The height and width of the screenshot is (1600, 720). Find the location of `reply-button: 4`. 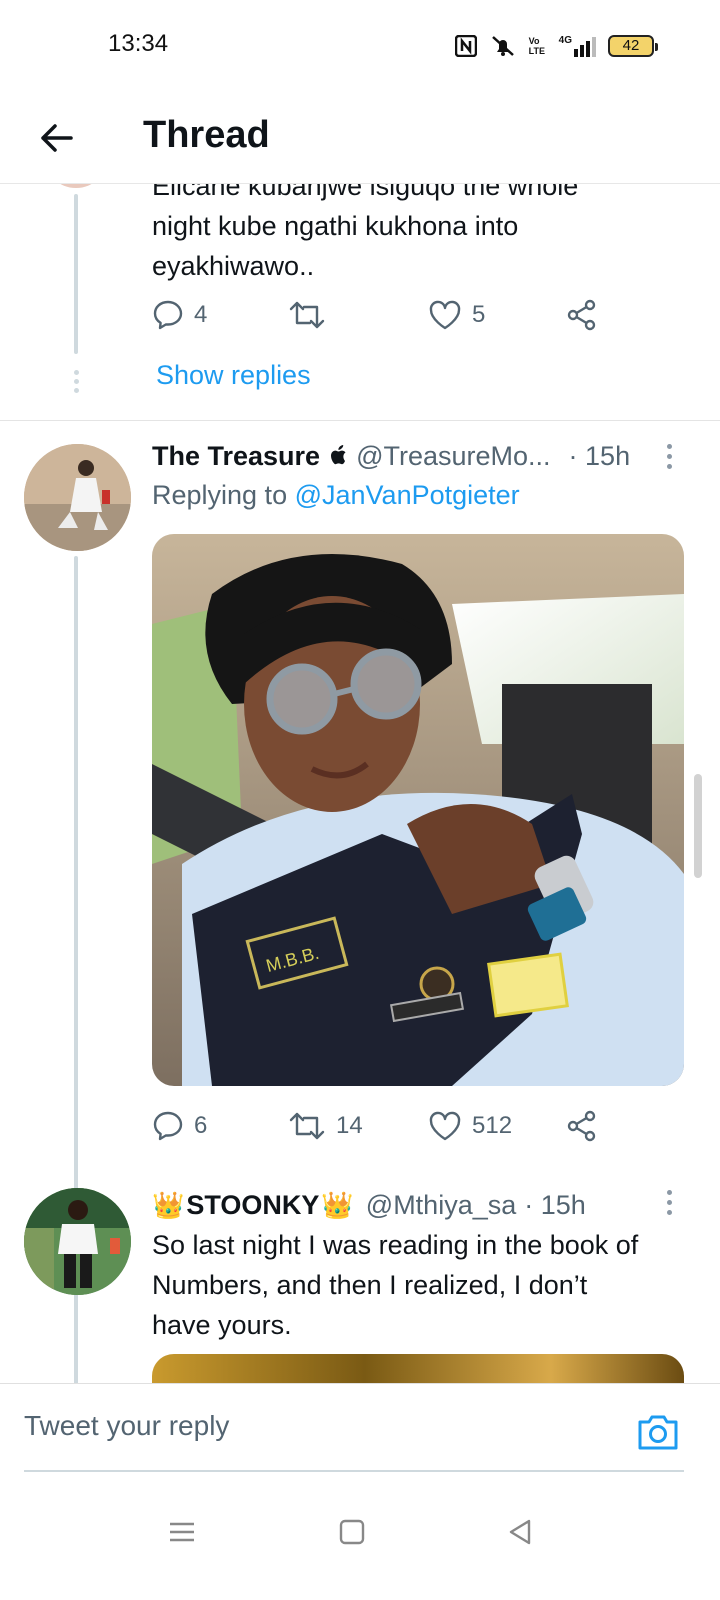

reply-button: 4 is located at coordinates (179, 315).